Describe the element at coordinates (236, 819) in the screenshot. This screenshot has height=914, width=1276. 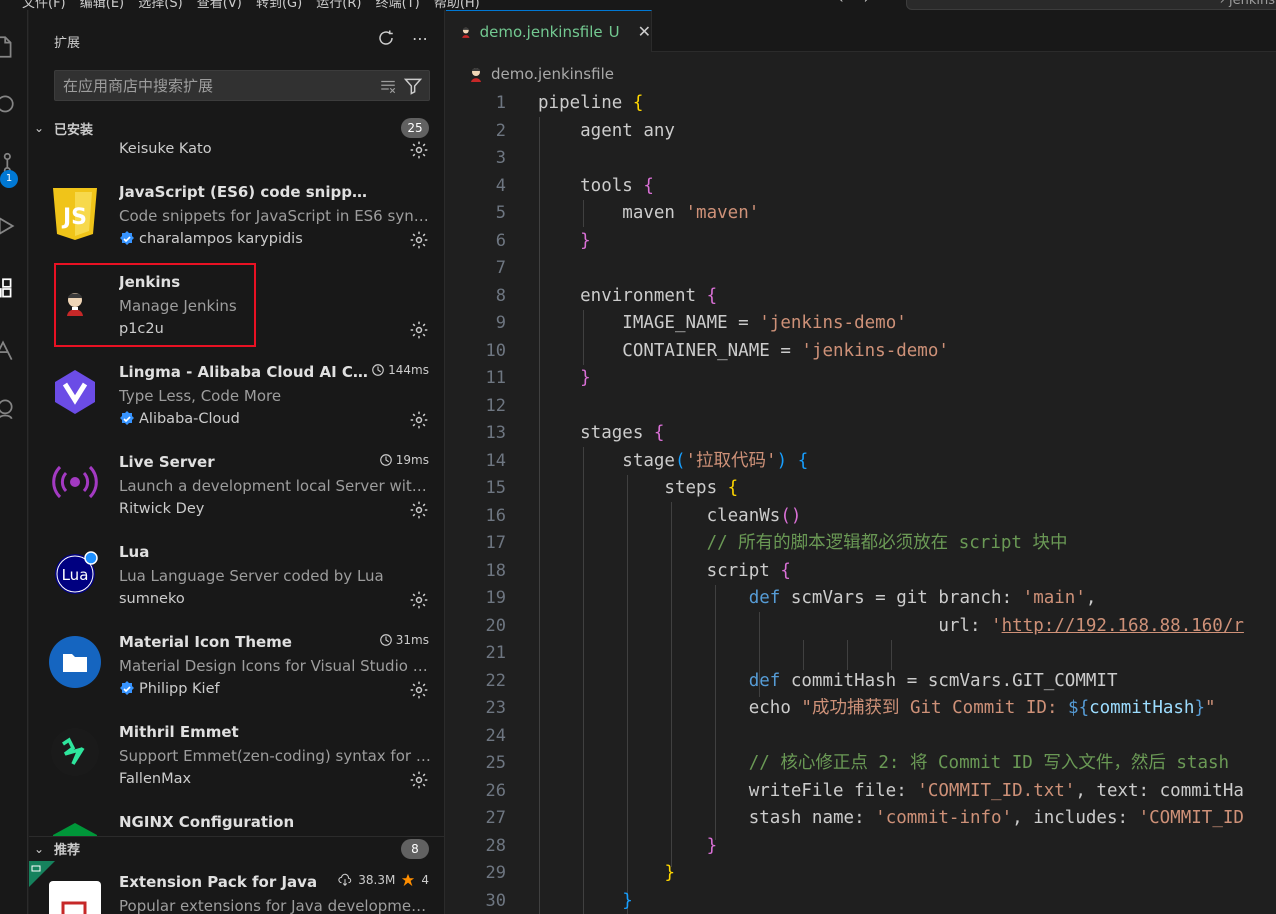
I see `extension-item-nginx: NGINX Configuration` at that location.